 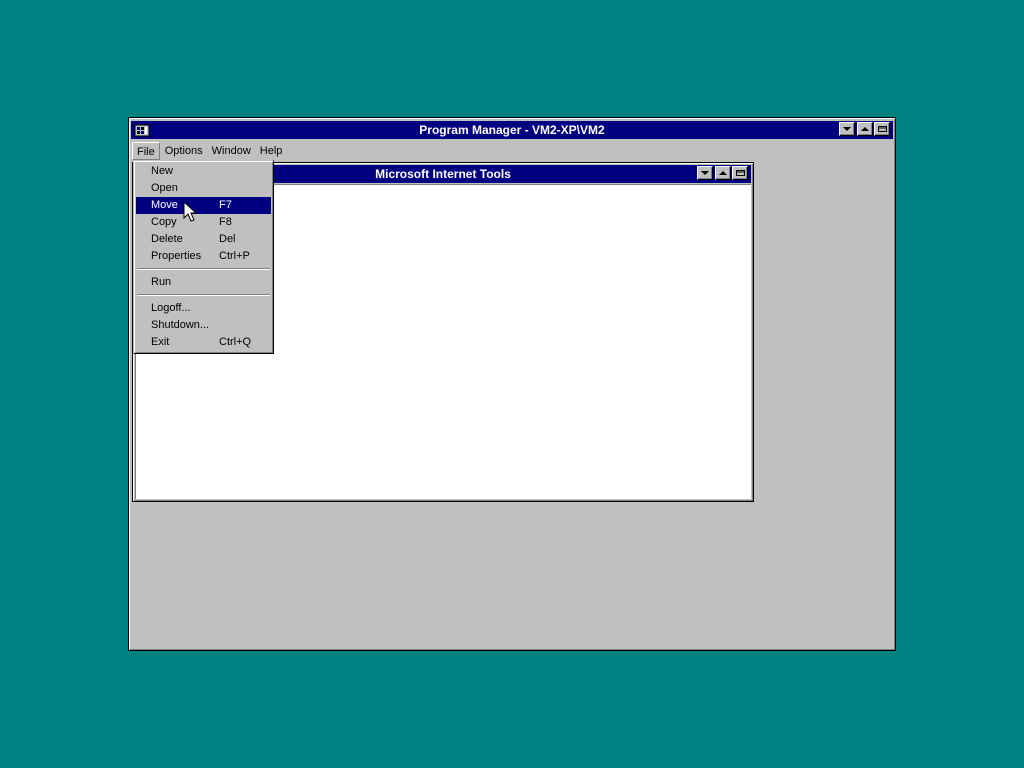 I want to click on menu-item-open: Open, so click(x=203, y=188).